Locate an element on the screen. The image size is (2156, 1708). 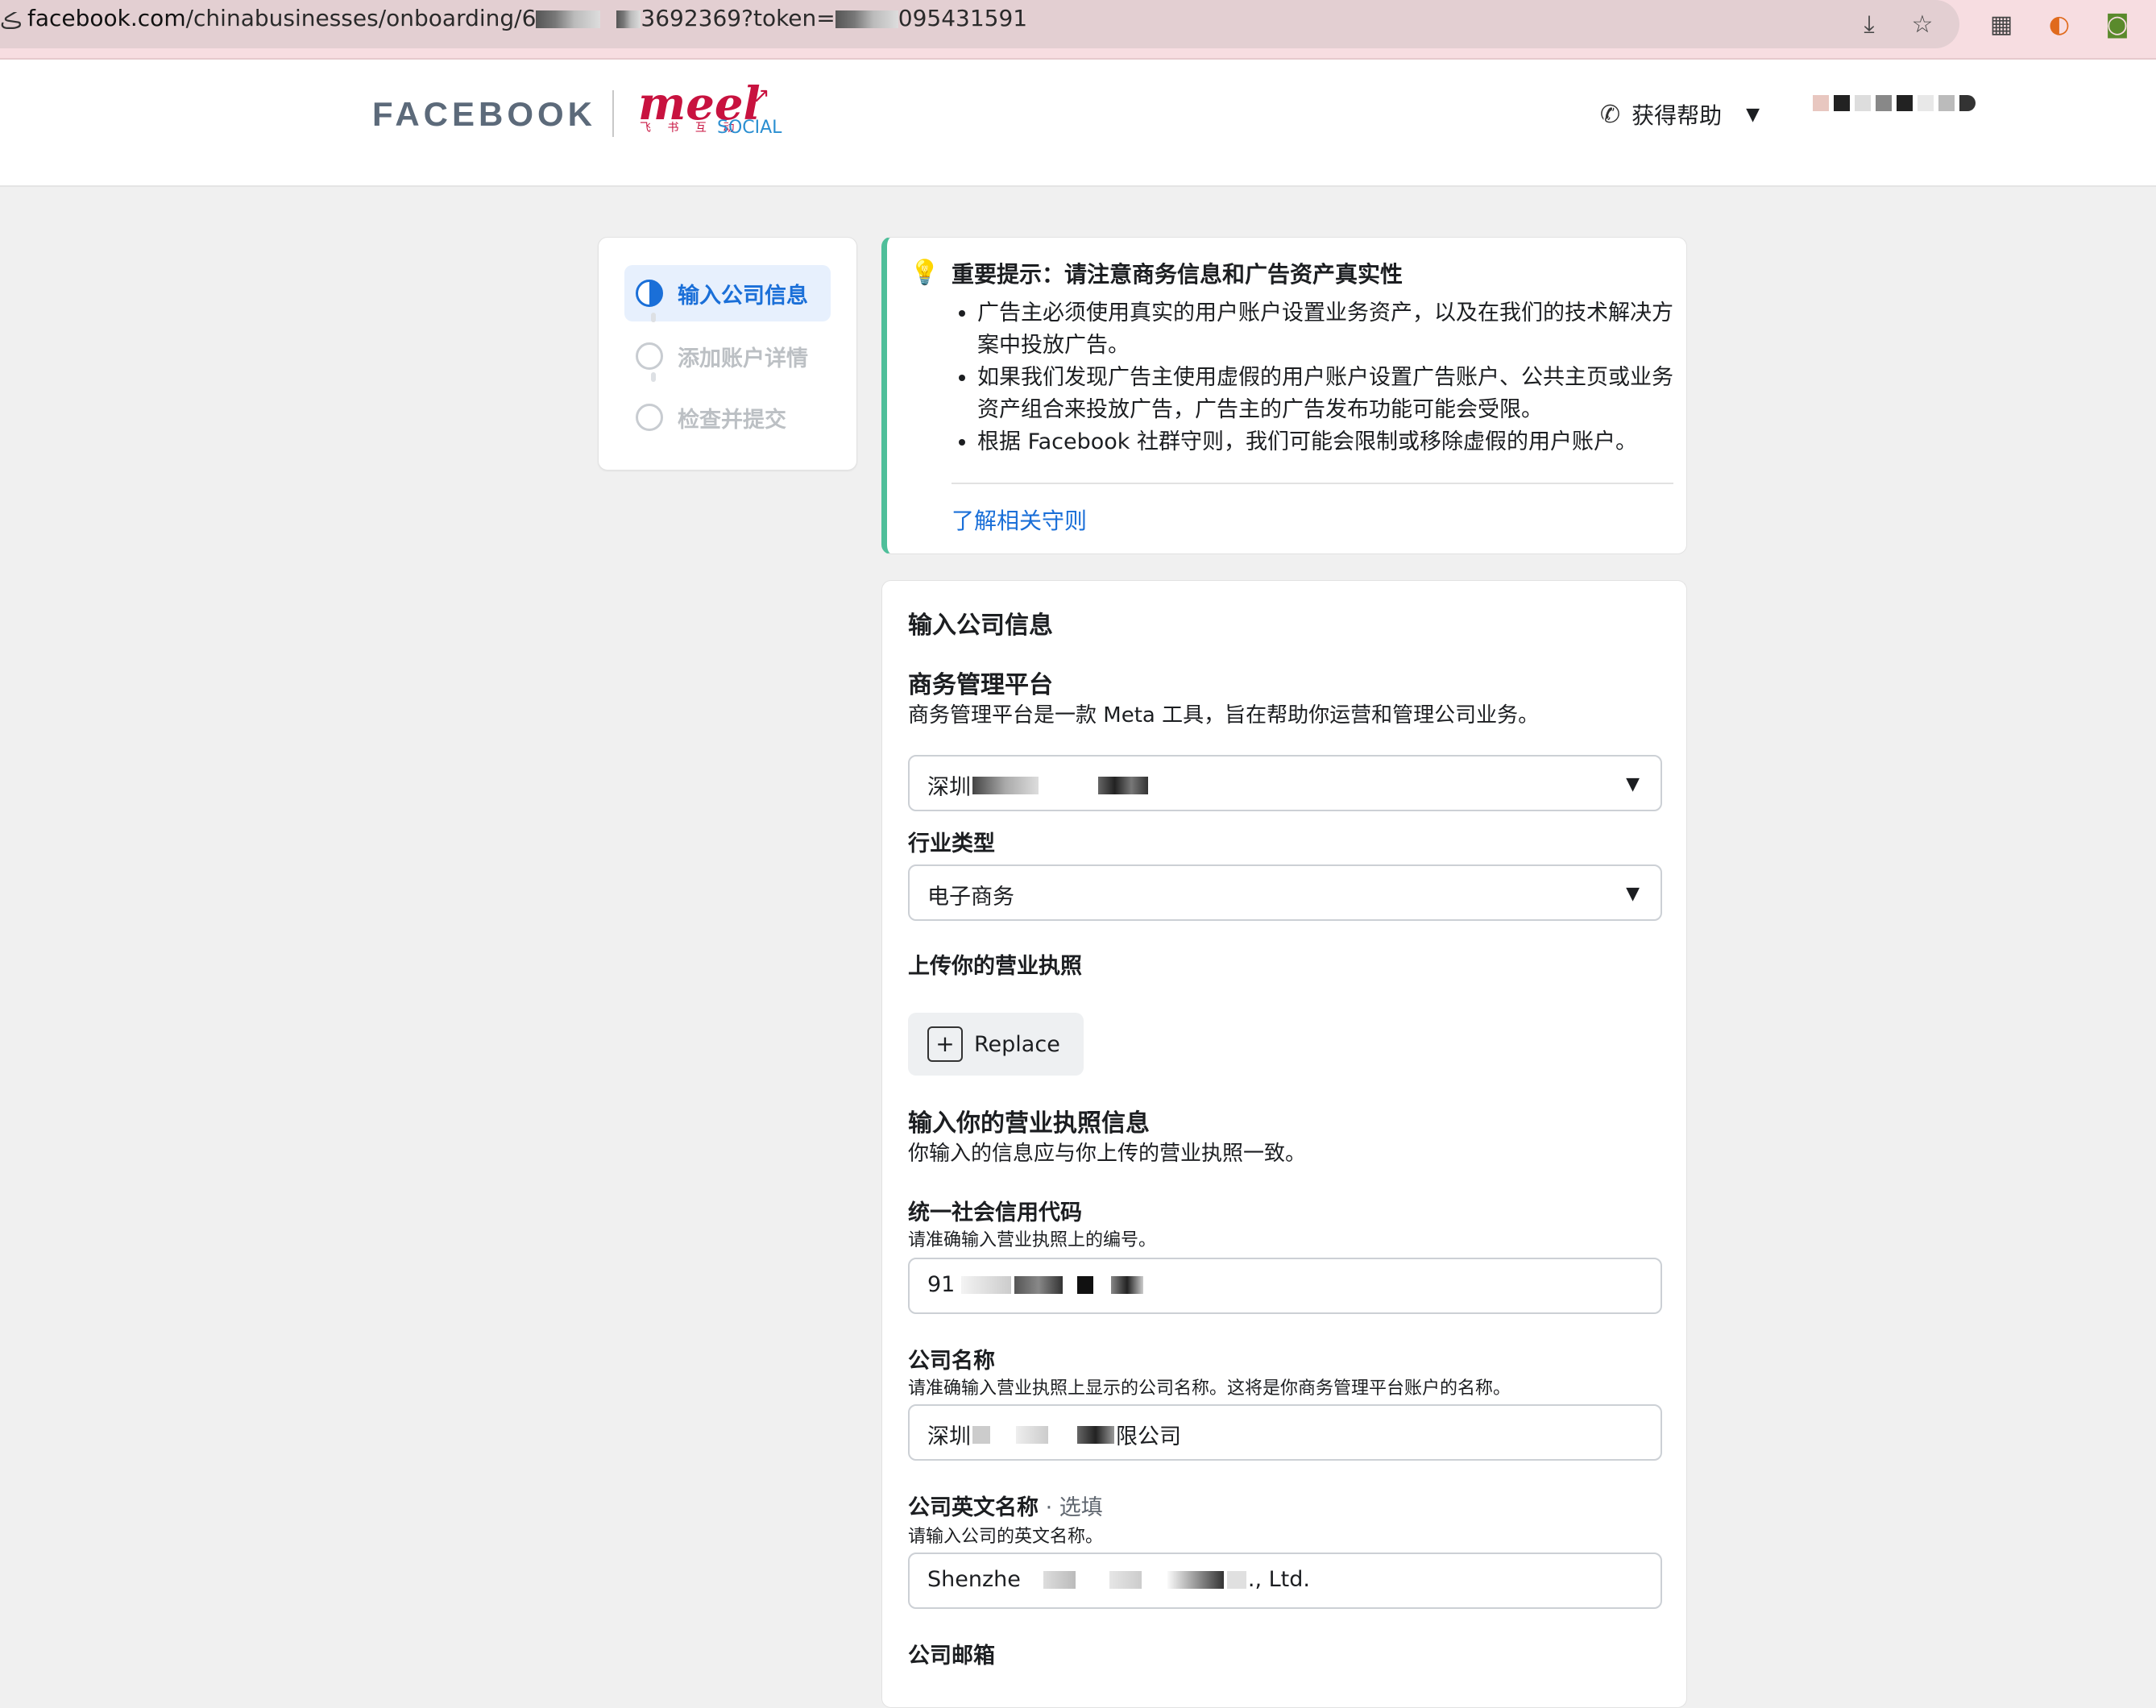
button-label: Replace is located at coordinates (1017, 1044).